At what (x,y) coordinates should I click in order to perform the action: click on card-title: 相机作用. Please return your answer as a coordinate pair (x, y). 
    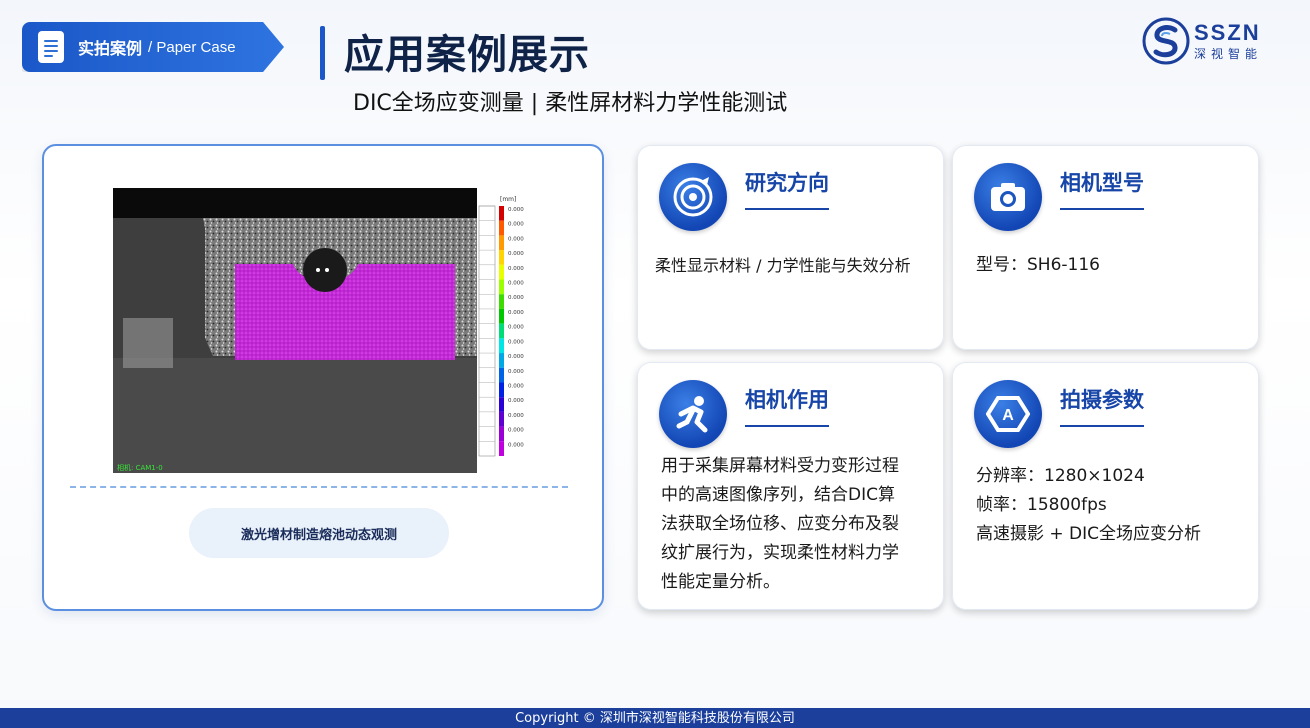
    Looking at the image, I should click on (787, 400).